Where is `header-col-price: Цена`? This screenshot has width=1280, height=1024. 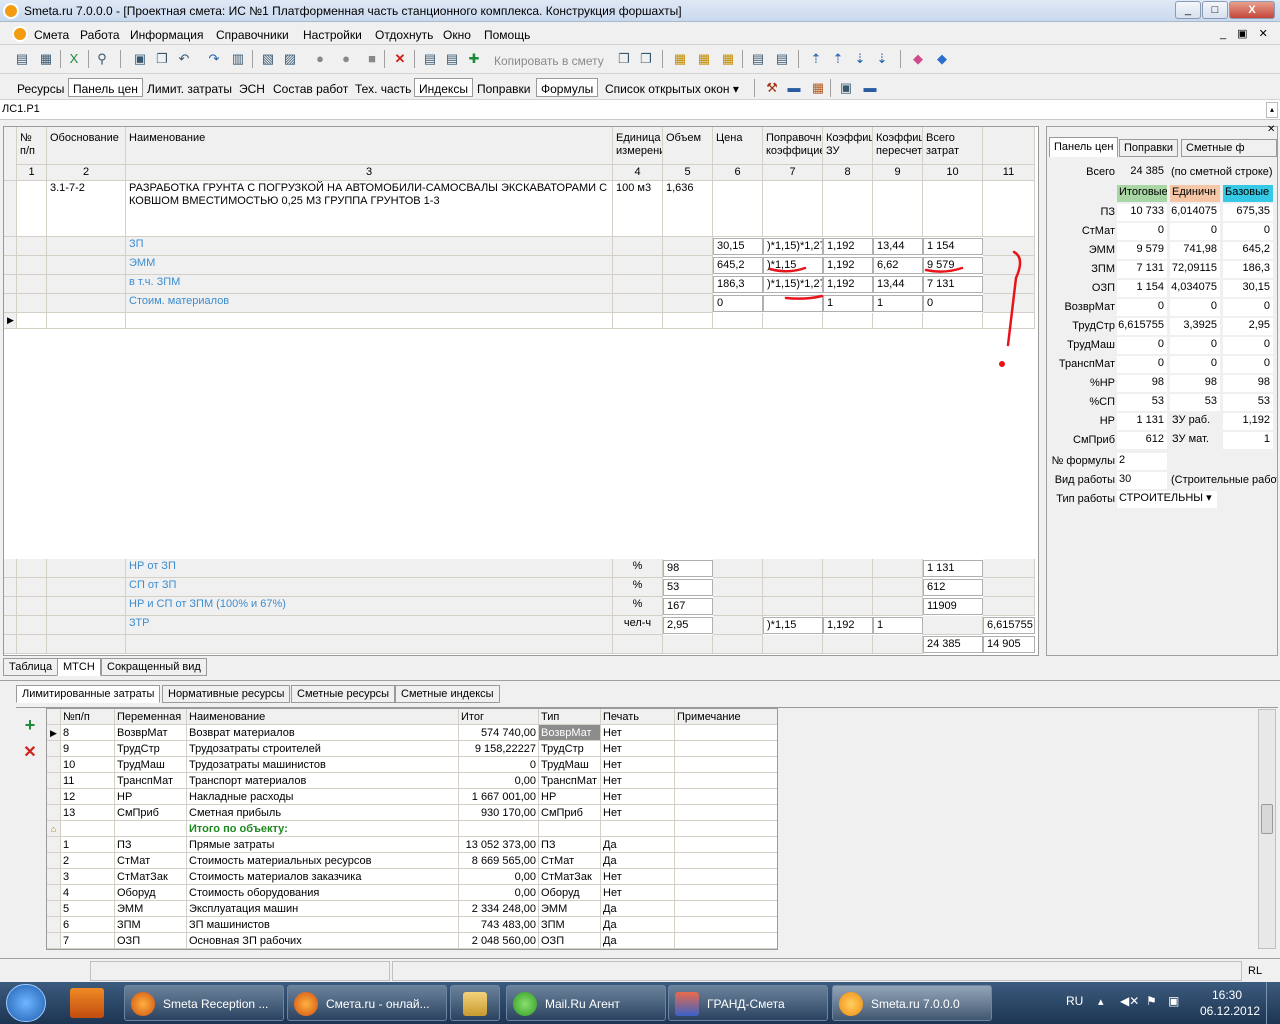 header-col-price: Цена is located at coordinates (738, 146).